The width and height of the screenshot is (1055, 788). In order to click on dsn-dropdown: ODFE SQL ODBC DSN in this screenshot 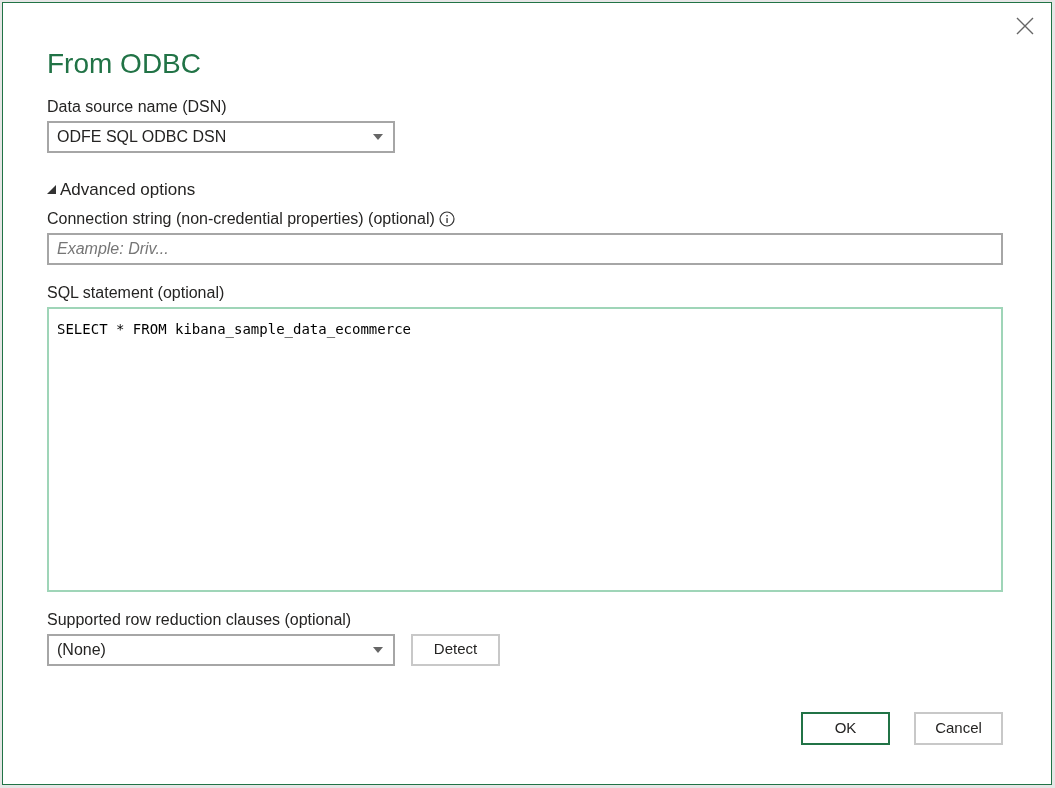, I will do `click(221, 137)`.